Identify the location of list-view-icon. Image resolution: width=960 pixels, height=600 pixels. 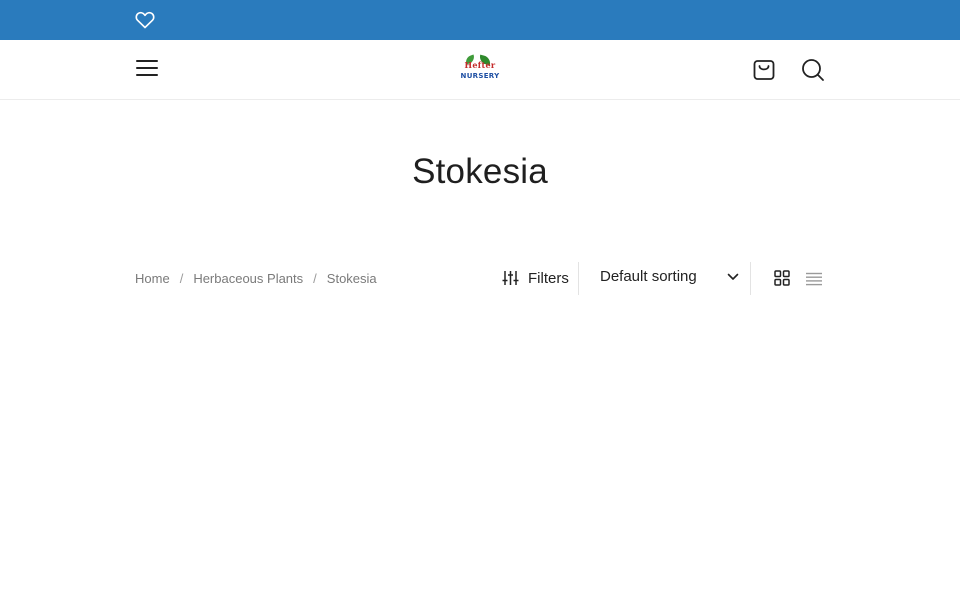
(814, 279).